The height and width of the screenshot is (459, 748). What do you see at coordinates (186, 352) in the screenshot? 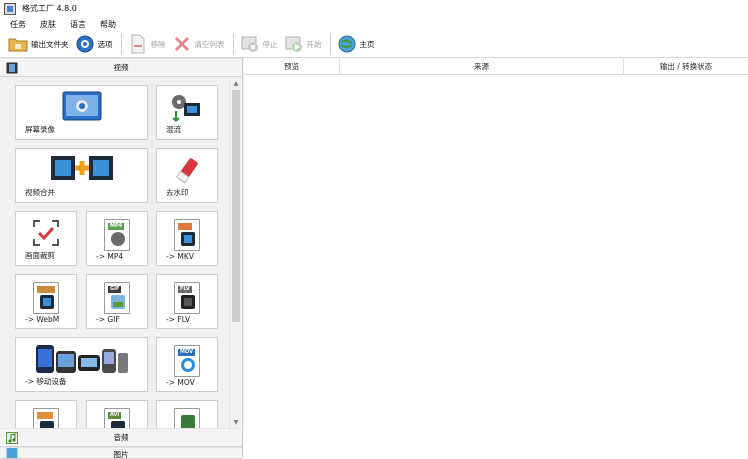
I see `mov-badge: MOV` at bounding box center [186, 352].